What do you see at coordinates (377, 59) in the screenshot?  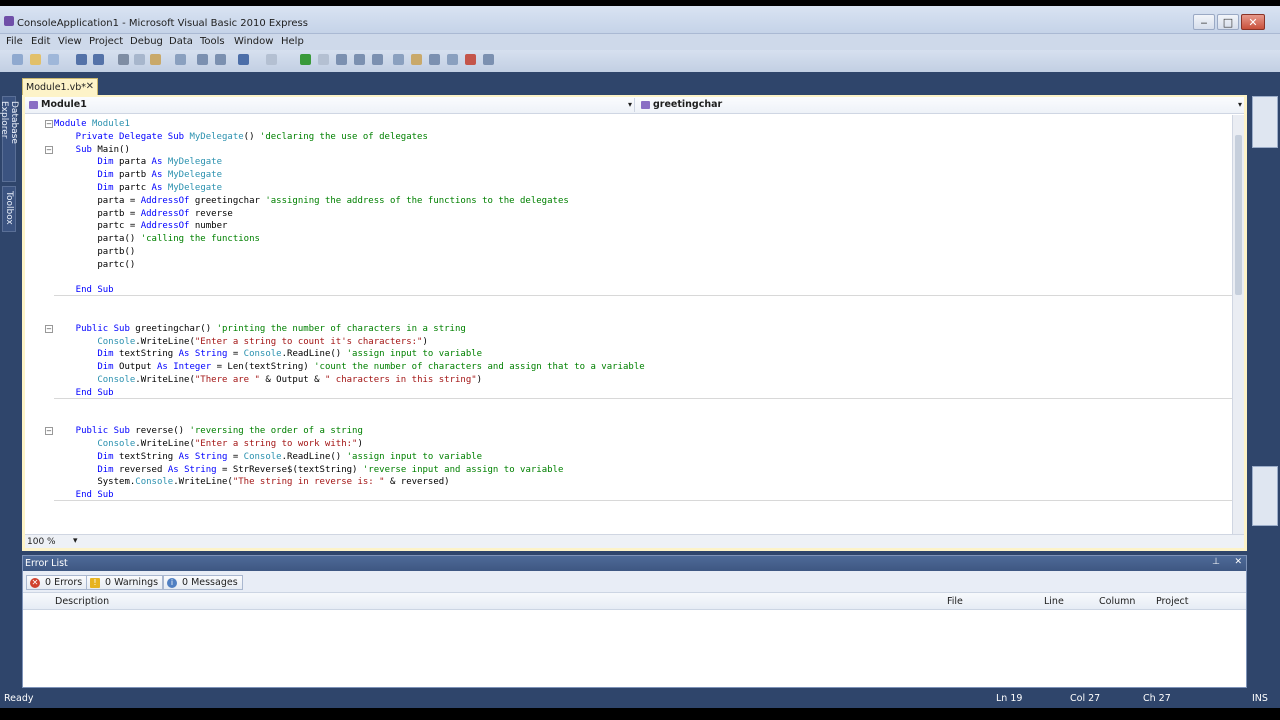 I see `step-out-icon` at bounding box center [377, 59].